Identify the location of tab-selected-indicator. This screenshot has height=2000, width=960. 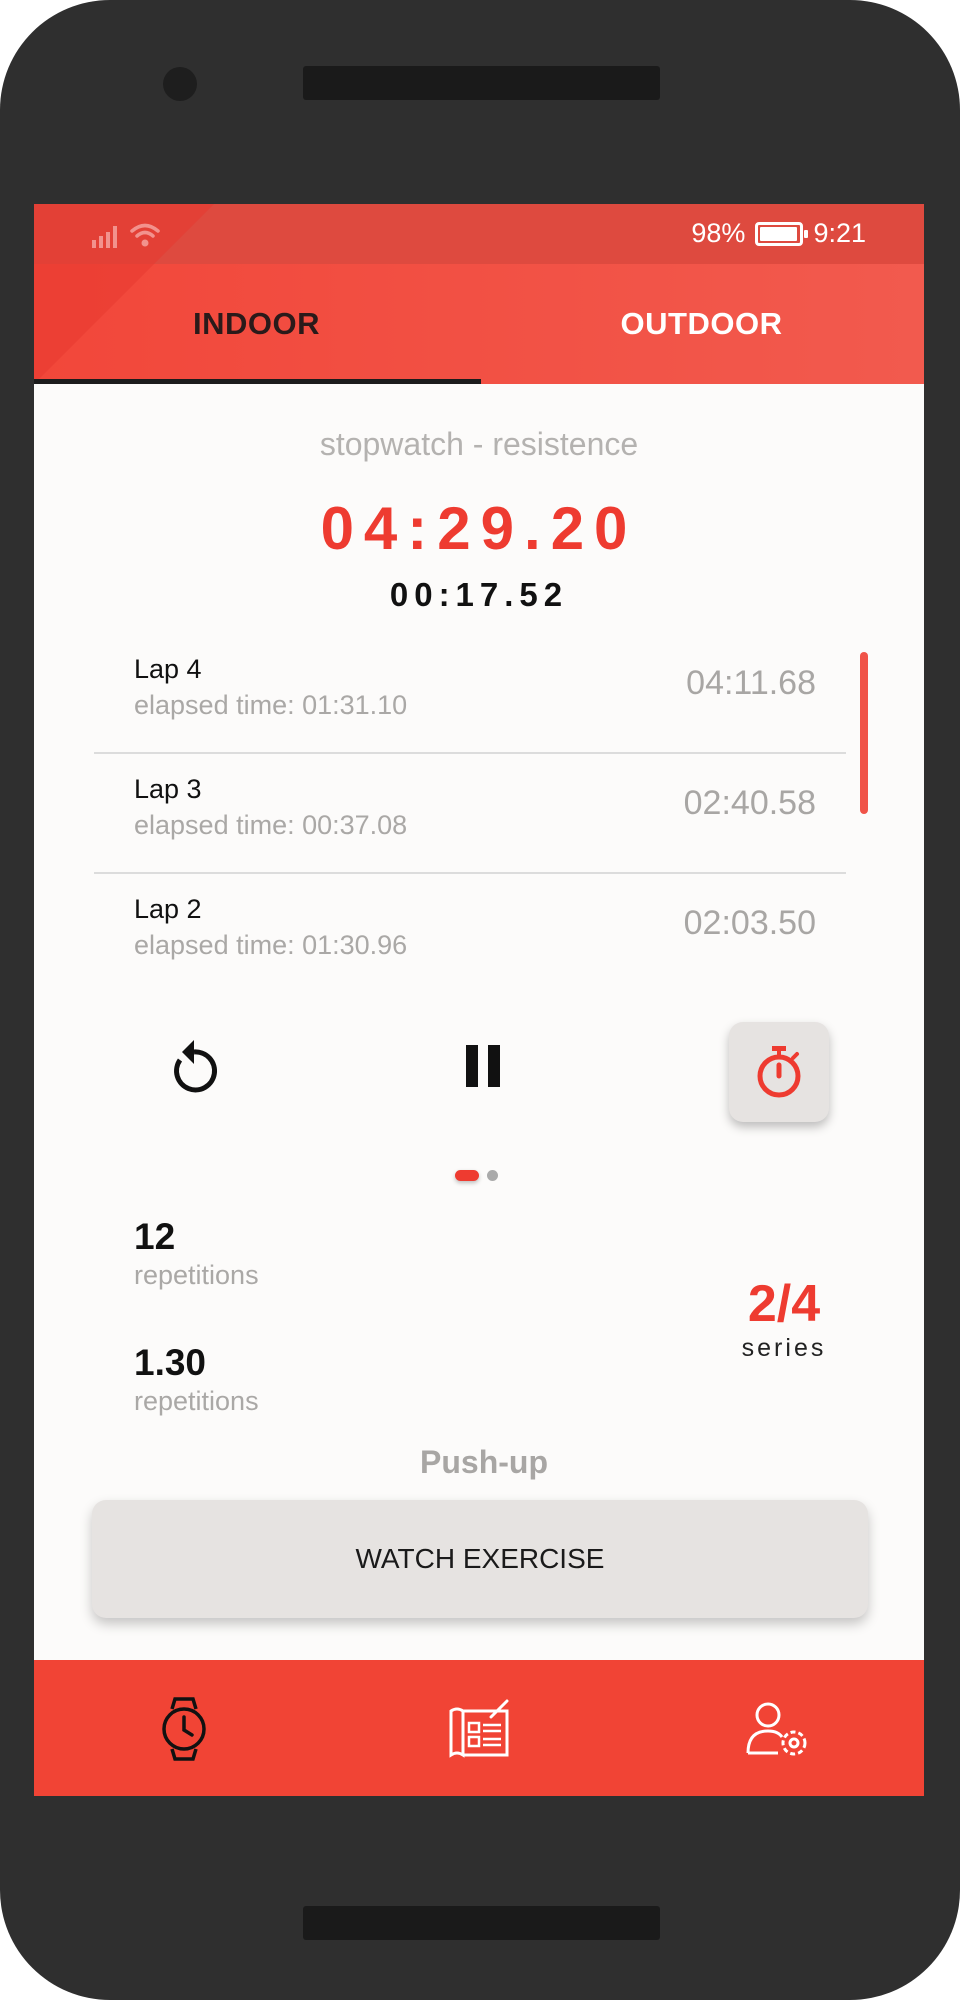
(257, 381).